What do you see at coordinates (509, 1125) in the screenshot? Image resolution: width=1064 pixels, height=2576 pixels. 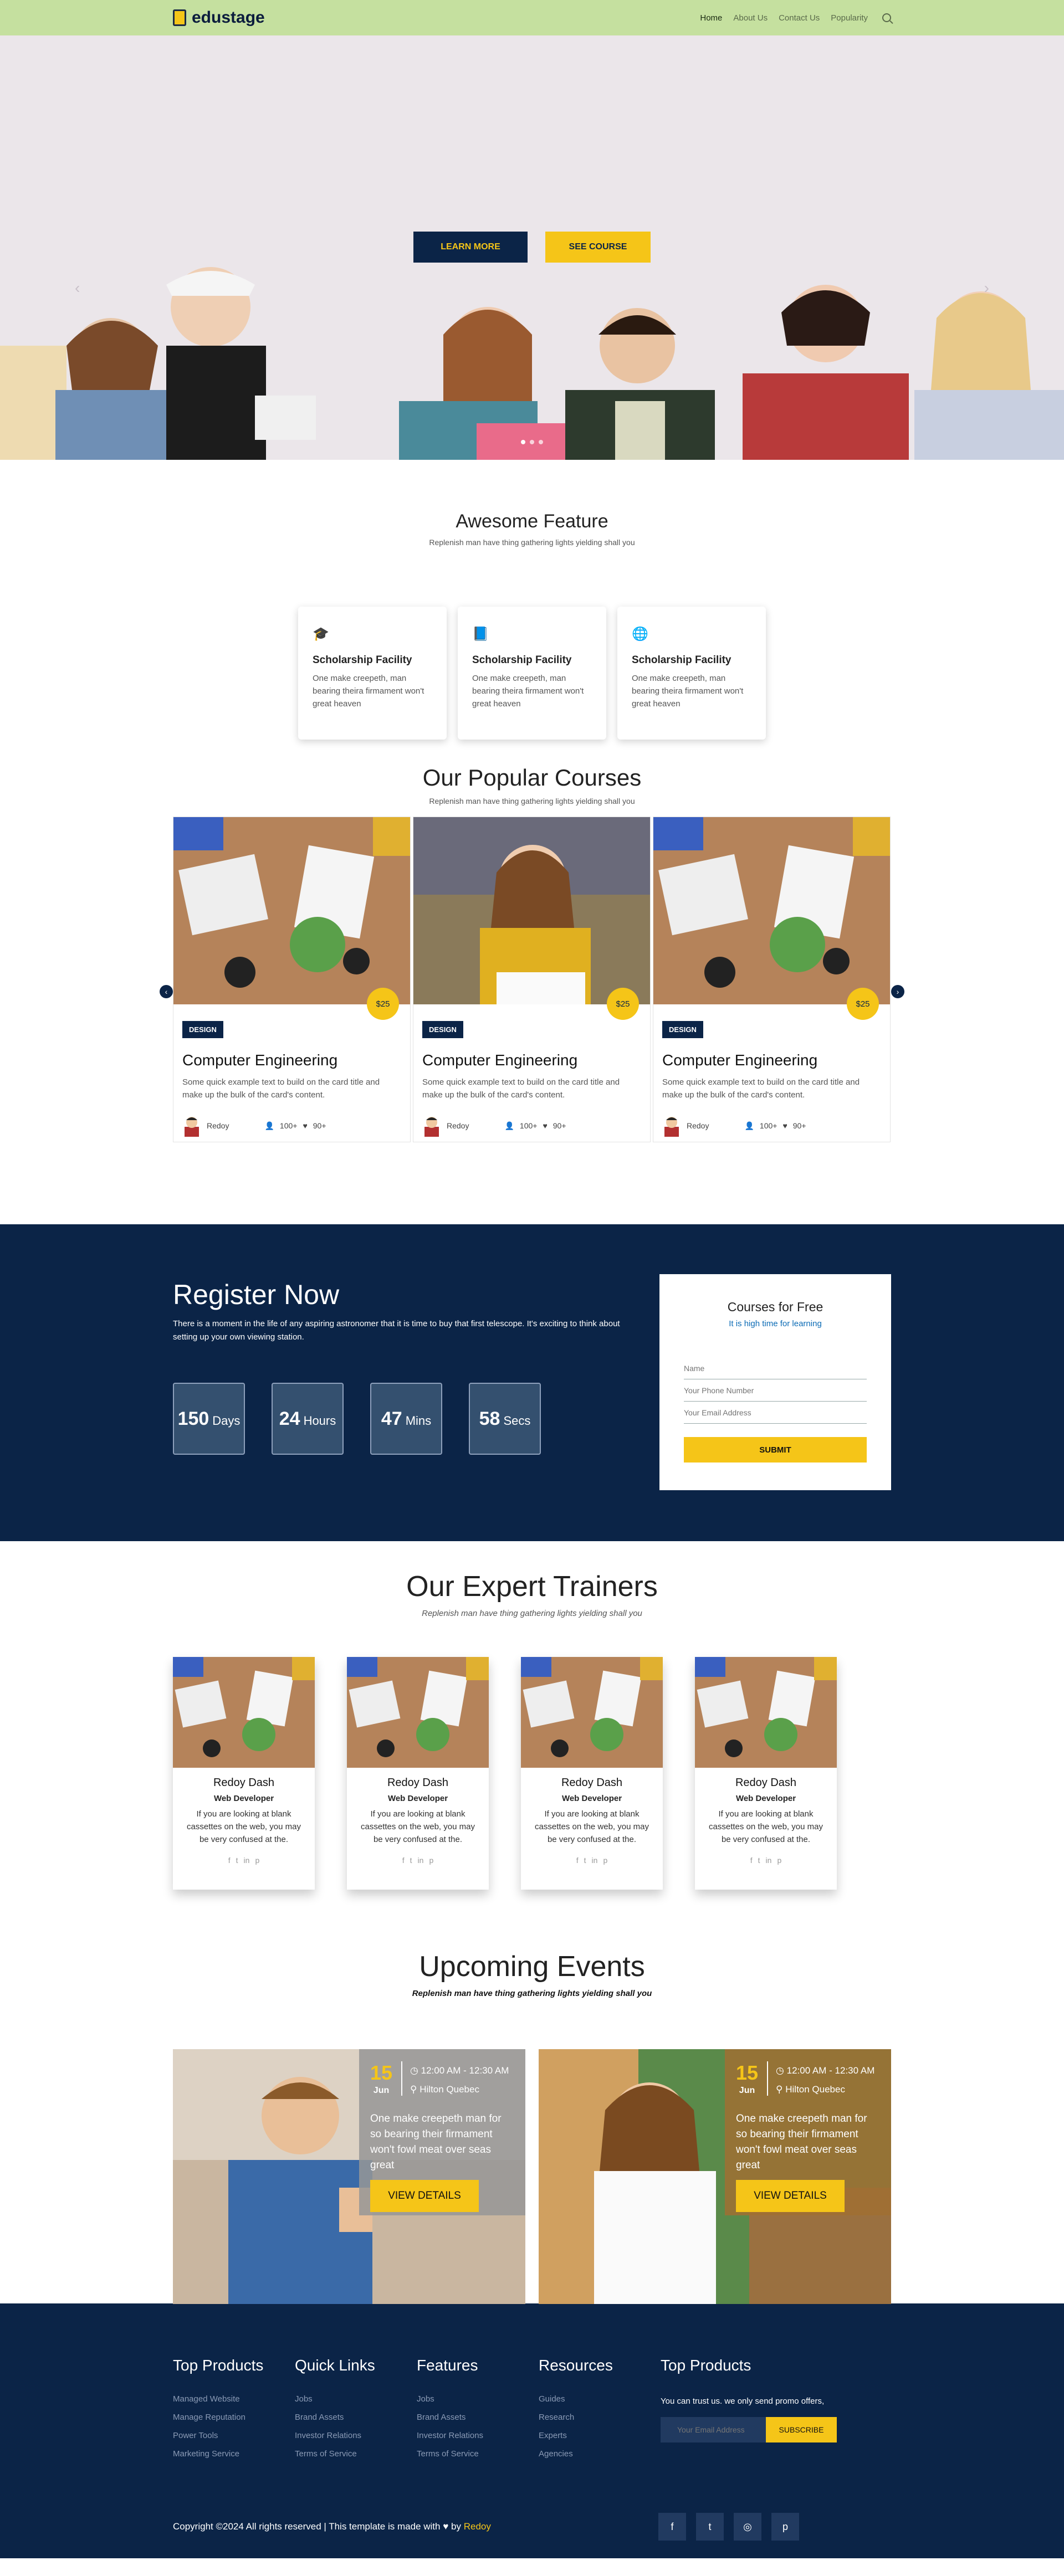 I see `user-icon: 👤` at bounding box center [509, 1125].